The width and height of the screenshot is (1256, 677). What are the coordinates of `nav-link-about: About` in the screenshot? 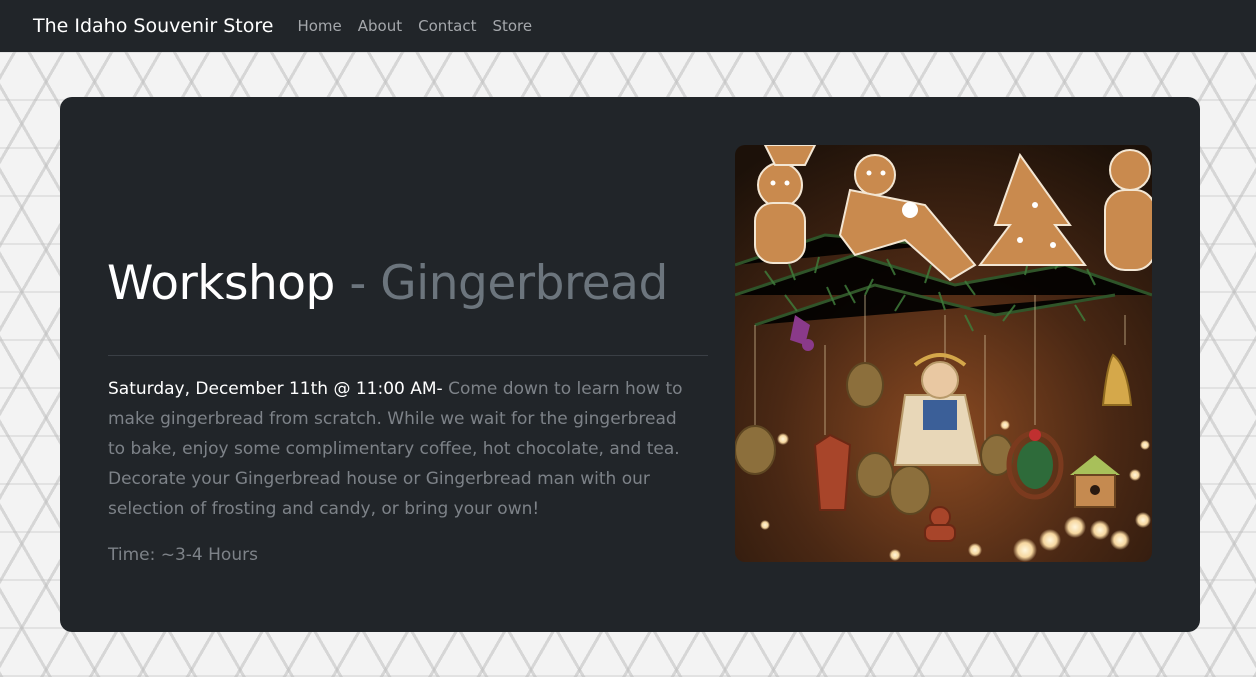 It's located at (380, 26).